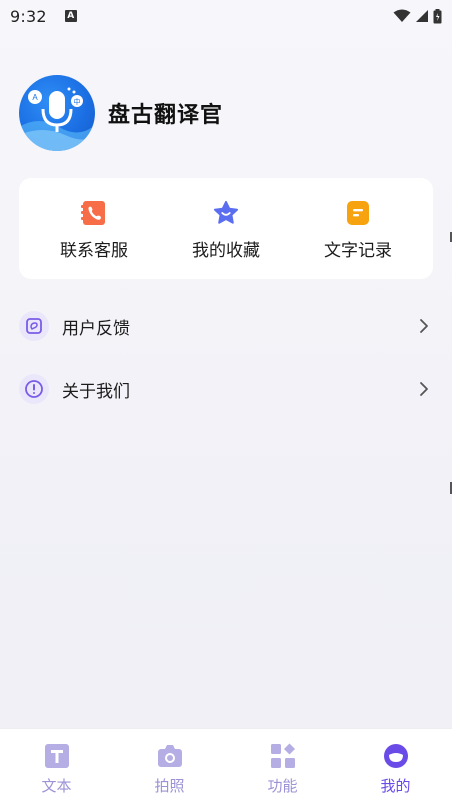 The image size is (452, 803). Describe the element at coordinates (226, 326) in the screenshot. I see `menu-item-feedback: 用户反馈` at that location.